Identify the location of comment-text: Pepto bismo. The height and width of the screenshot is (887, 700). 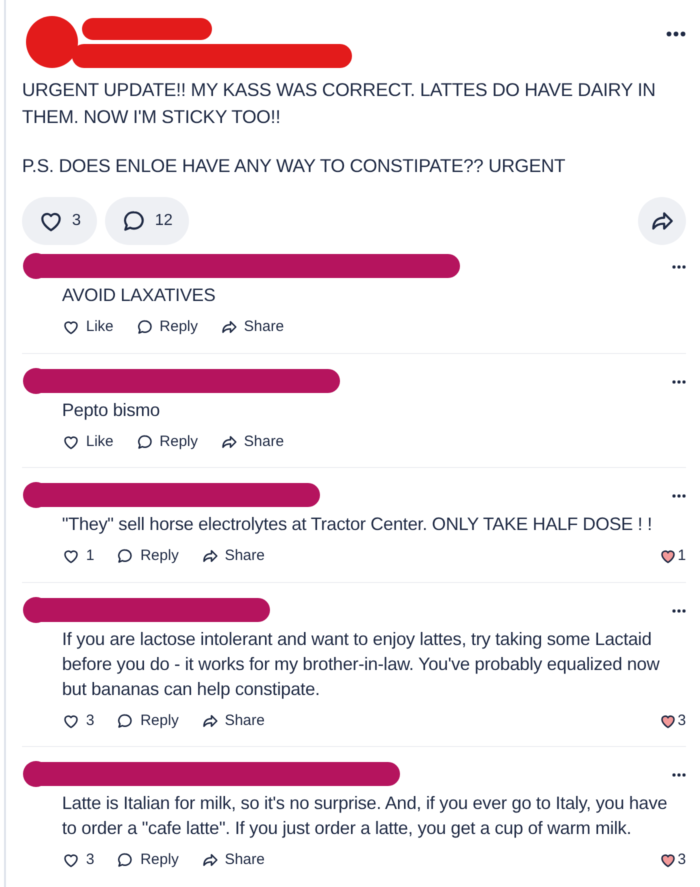
(111, 410).